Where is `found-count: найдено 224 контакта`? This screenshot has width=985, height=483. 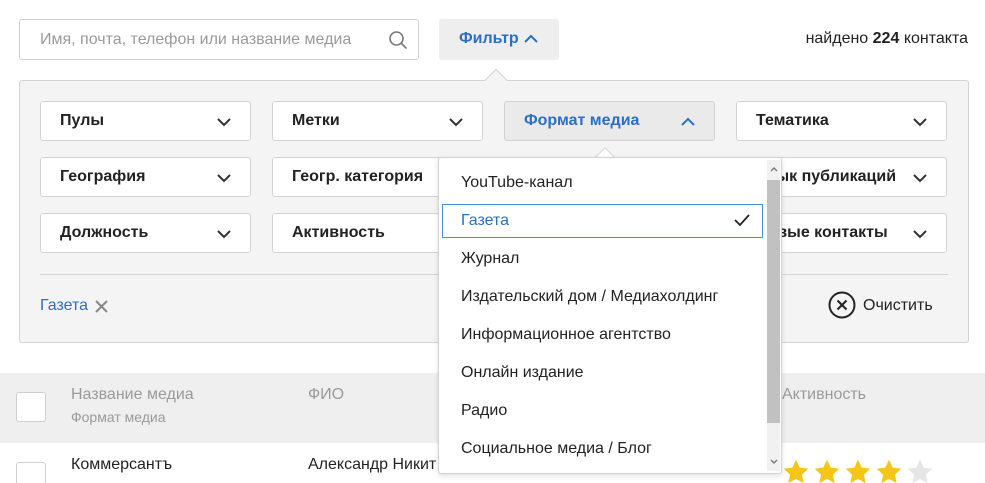
found-count: найдено 224 контакта is located at coordinates (887, 39).